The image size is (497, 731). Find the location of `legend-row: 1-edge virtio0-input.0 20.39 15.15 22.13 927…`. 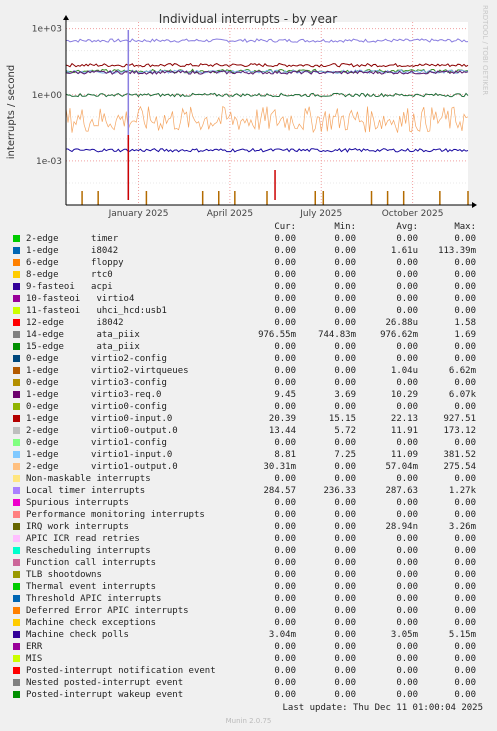

legend-row: 1-edge virtio0-input.0 20.39 15.15 22.13 927… is located at coordinates (248, 419).